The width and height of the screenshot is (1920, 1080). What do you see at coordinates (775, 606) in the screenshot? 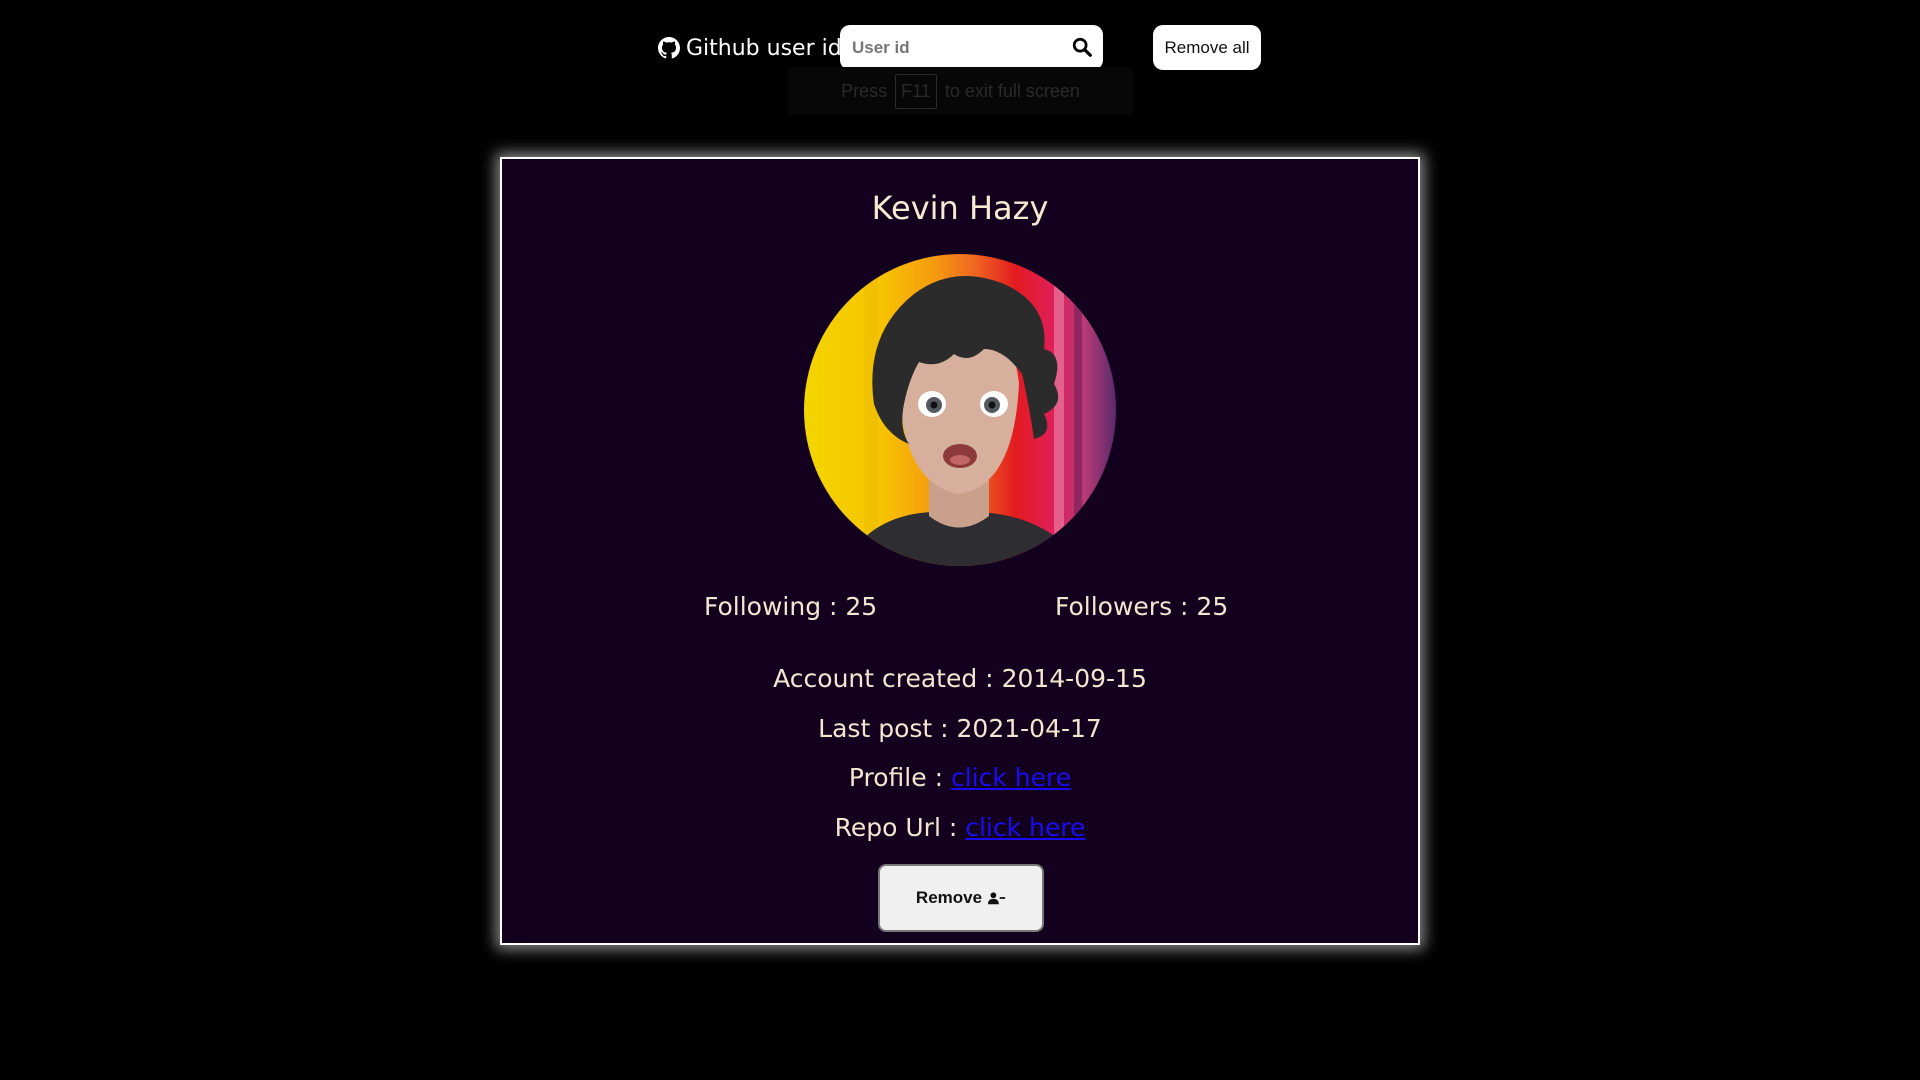
I see `following-label: Following :` at bounding box center [775, 606].